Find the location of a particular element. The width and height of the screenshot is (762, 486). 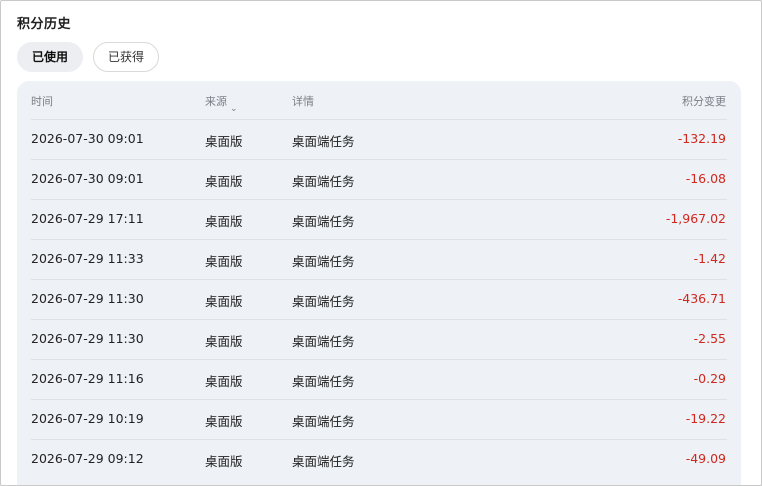

tab-used: 已使用 is located at coordinates (50, 57).